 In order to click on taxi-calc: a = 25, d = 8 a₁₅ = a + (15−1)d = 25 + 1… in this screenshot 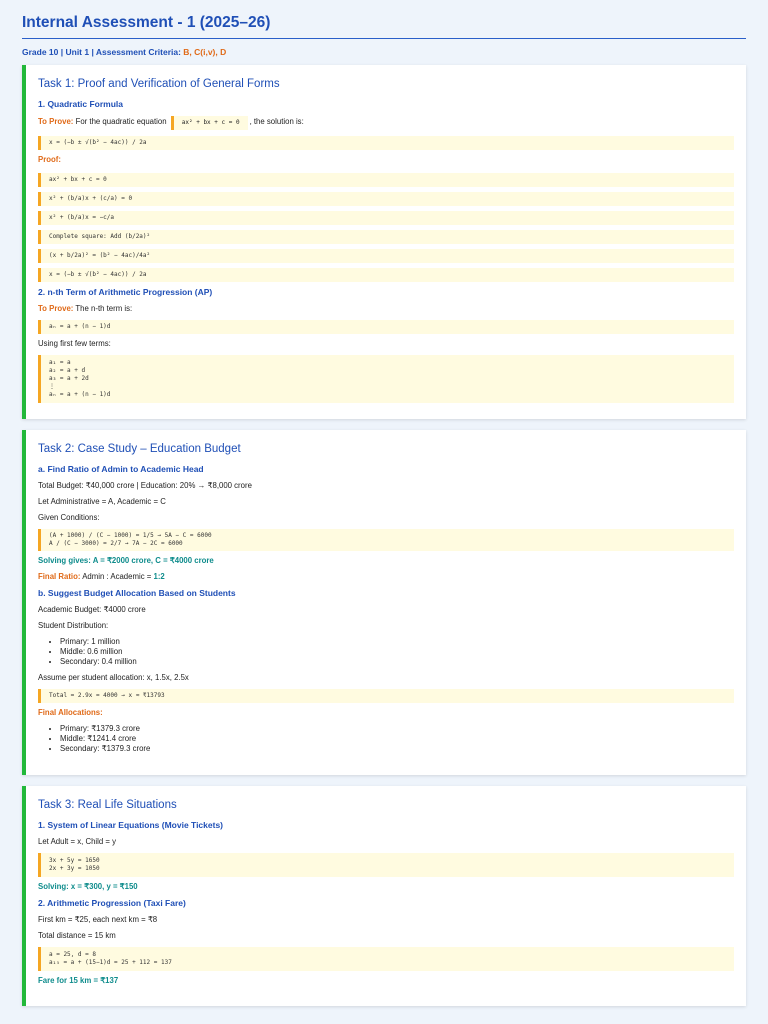, I will do `click(386, 959)`.